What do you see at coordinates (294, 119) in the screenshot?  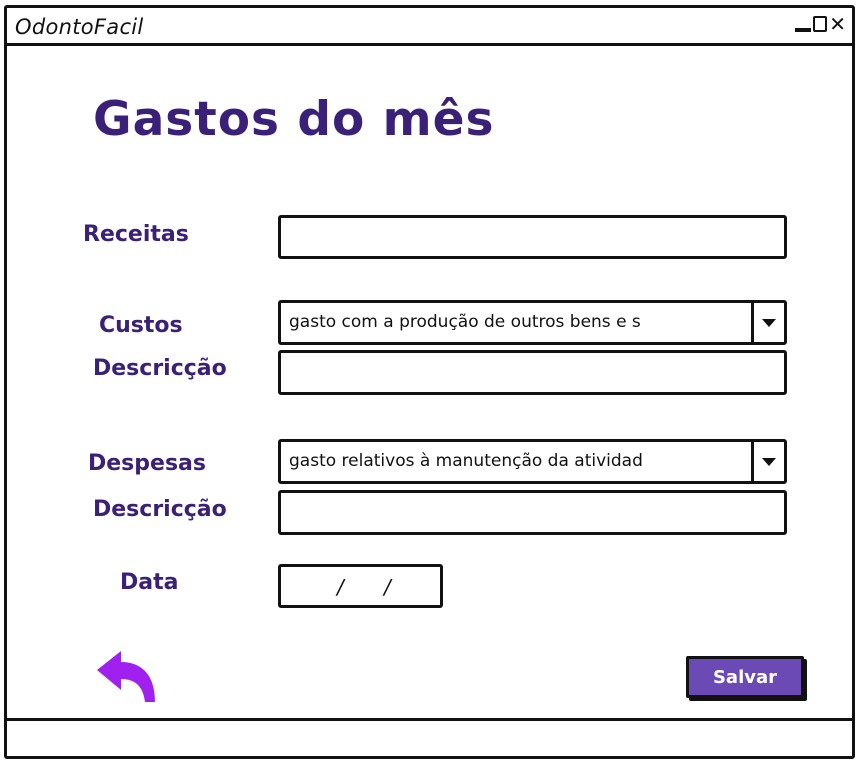 I see `page-title: Gastos do mês` at bounding box center [294, 119].